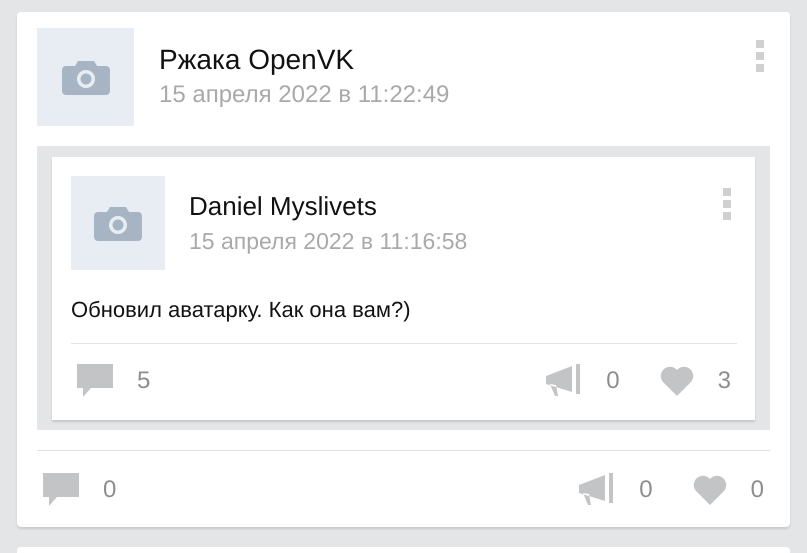 The image size is (807, 553). Describe the element at coordinates (457, 60) in the screenshot. I see `author-name: Ржака OpenVK` at that location.